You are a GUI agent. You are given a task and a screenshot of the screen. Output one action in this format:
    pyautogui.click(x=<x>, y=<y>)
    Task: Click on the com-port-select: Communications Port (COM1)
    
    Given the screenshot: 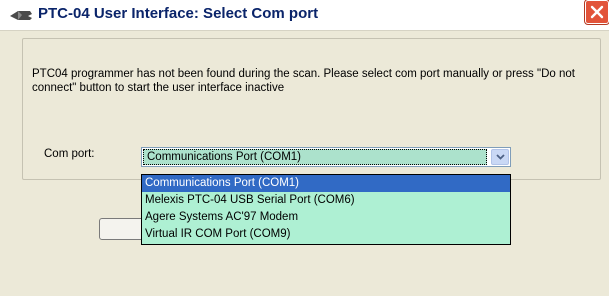 What is the action you would take?
    pyautogui.click(x=326, y=157)
    